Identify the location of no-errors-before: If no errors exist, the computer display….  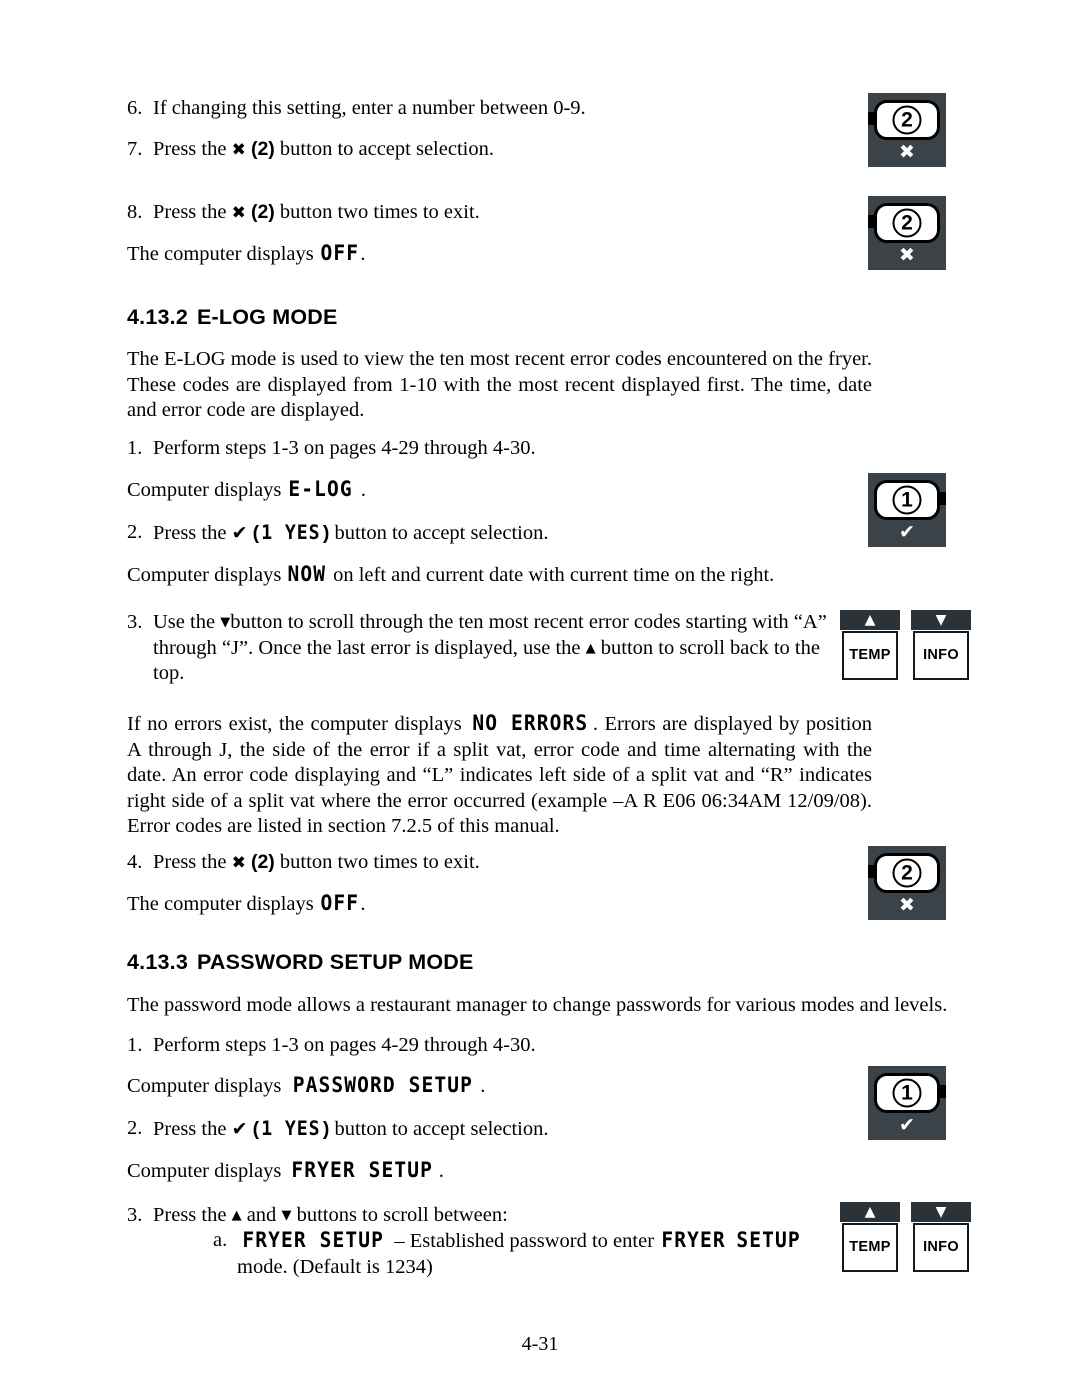
(294, 724).